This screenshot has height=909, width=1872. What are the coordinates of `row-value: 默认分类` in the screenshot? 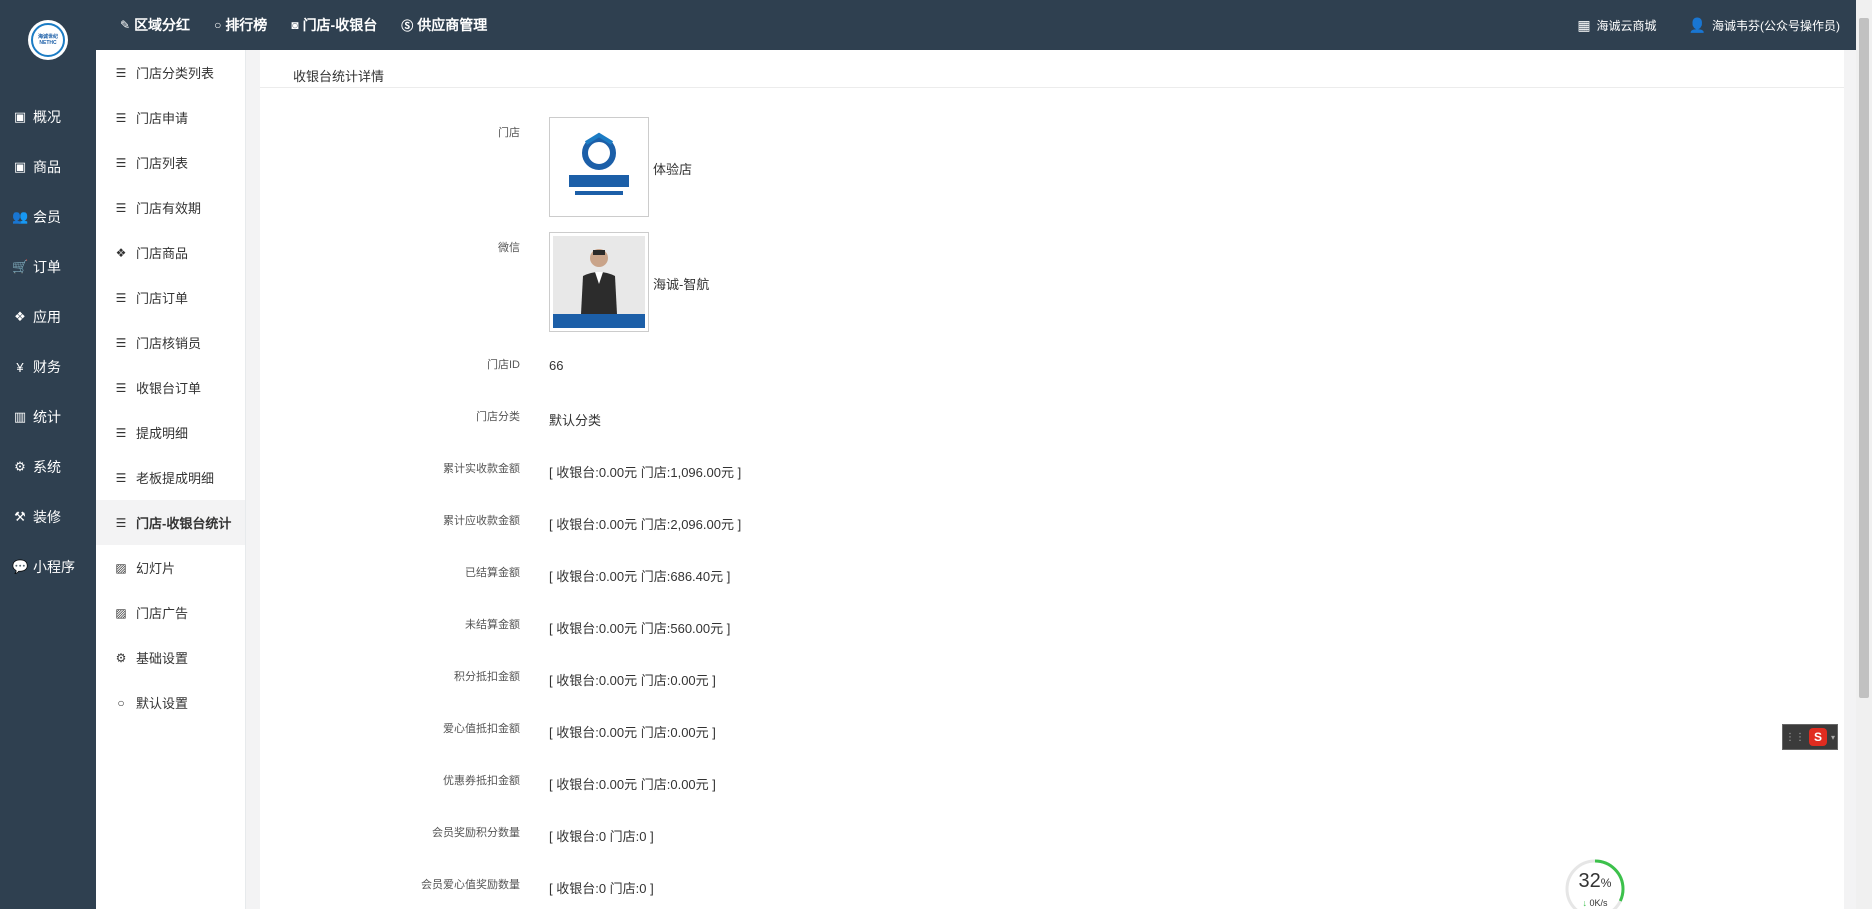 It's located at (575, 420).